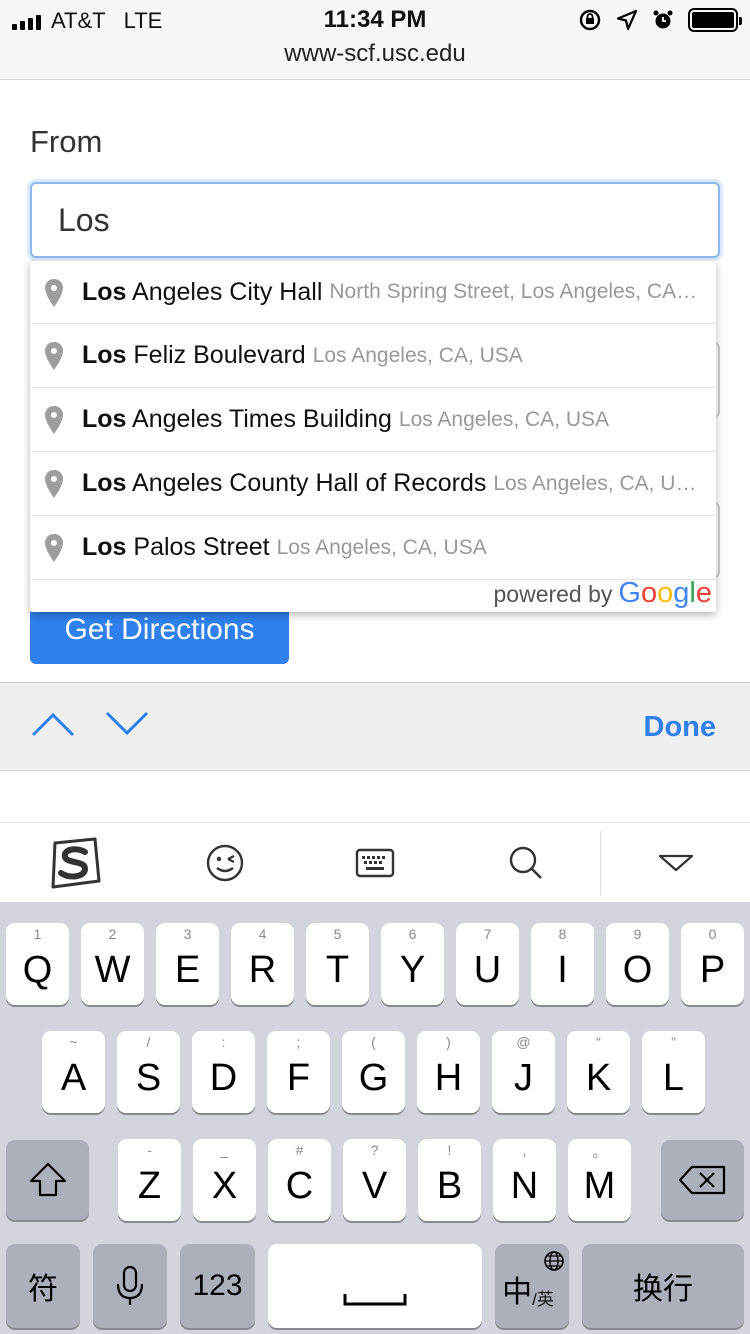 The width and height of the screenshot is (750, 1334). What do you see at coordinates (663, 1286) in the screenshot?
I see `return-key: 换行` at bounding box center [663, 1286].